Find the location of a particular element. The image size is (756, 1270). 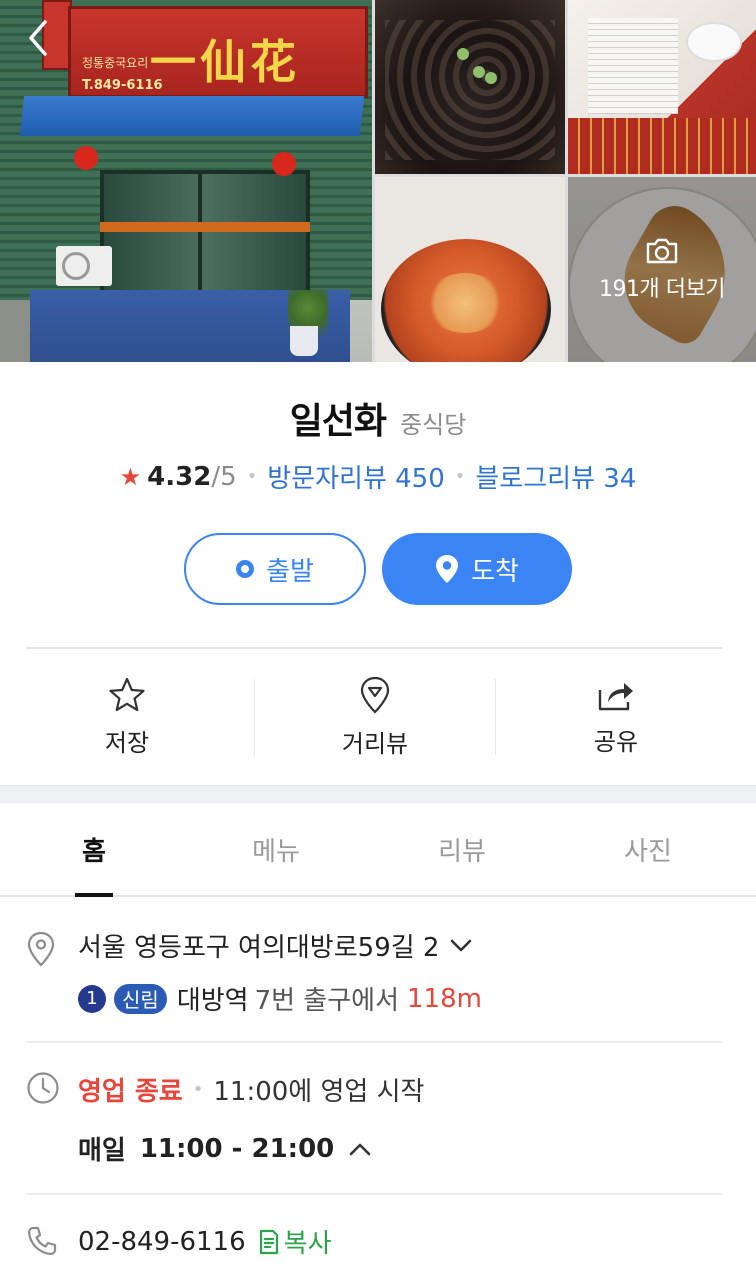

chevron-down-icon is located at coordinates (461, 945).